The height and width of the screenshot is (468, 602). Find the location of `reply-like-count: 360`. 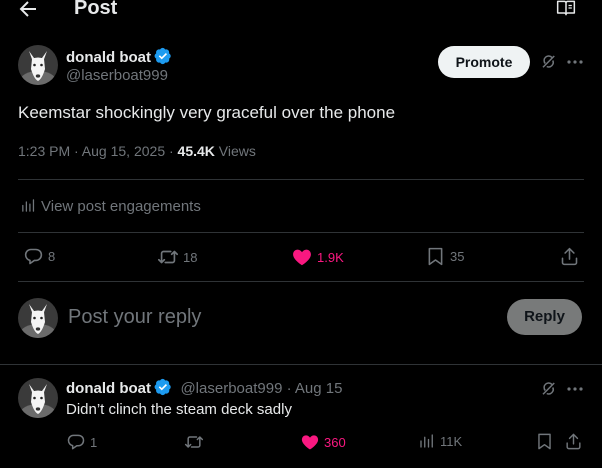

reply-like-count: 360 is located at coordinates (335, 442).